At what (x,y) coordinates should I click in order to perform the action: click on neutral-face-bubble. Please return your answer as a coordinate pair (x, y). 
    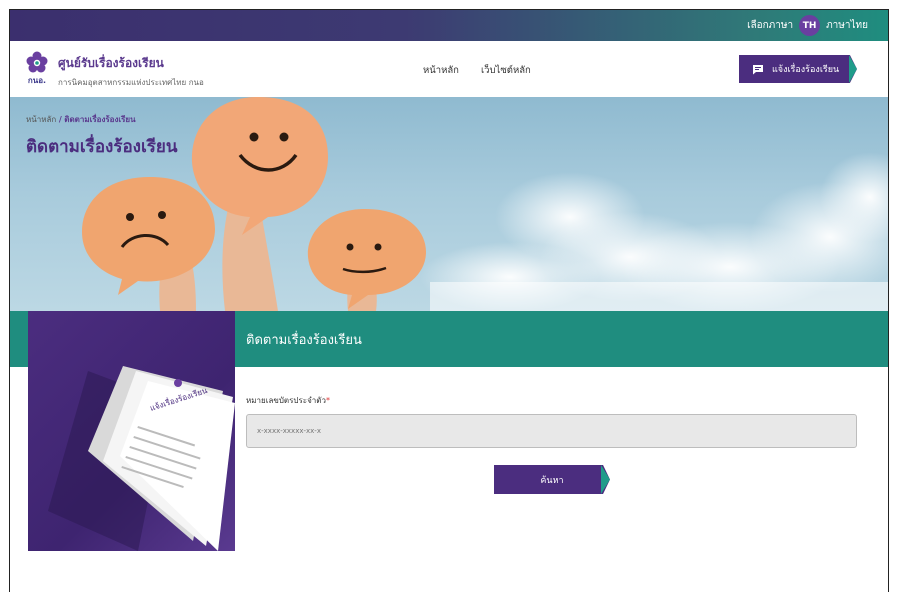
    Looking at the image, I should click on (366, 259).